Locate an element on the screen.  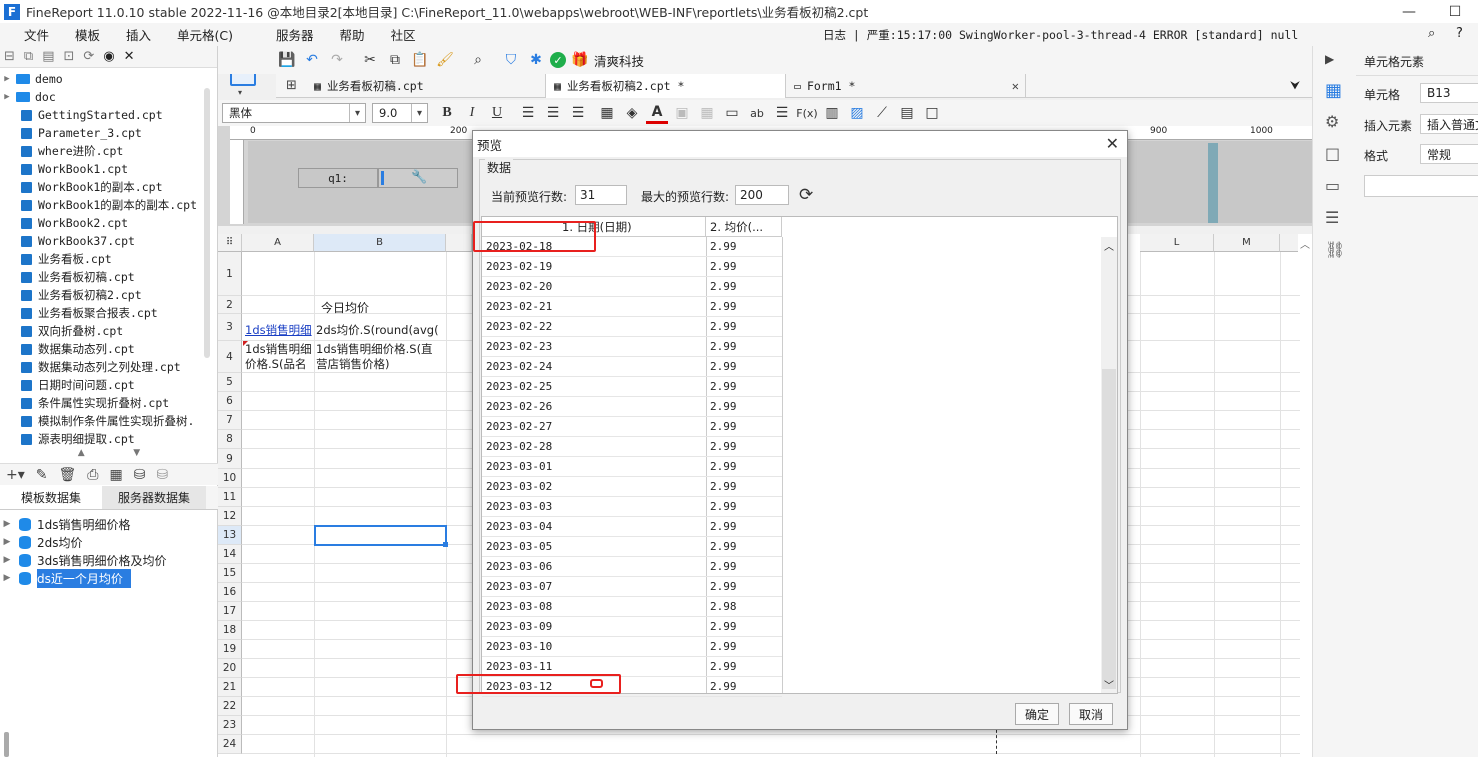
dataset-settings-icon: ▦ is located at coordinates (115, 475).